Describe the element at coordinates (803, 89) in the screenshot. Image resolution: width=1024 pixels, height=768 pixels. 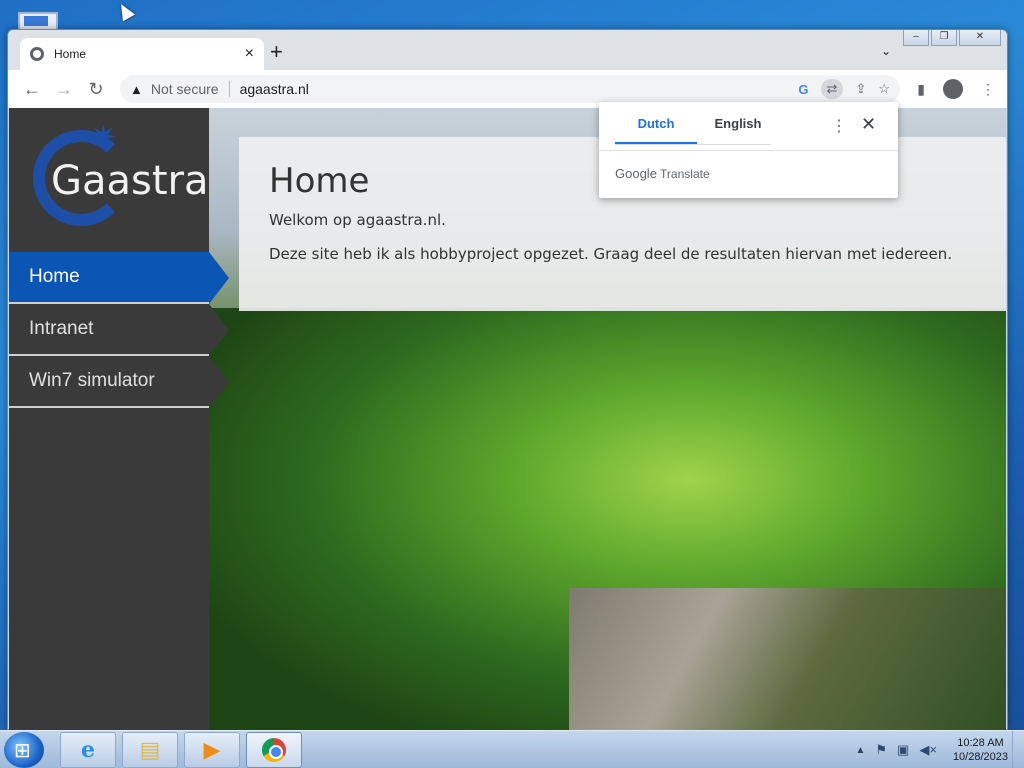
I see `google-lens-icon: G` at that location.